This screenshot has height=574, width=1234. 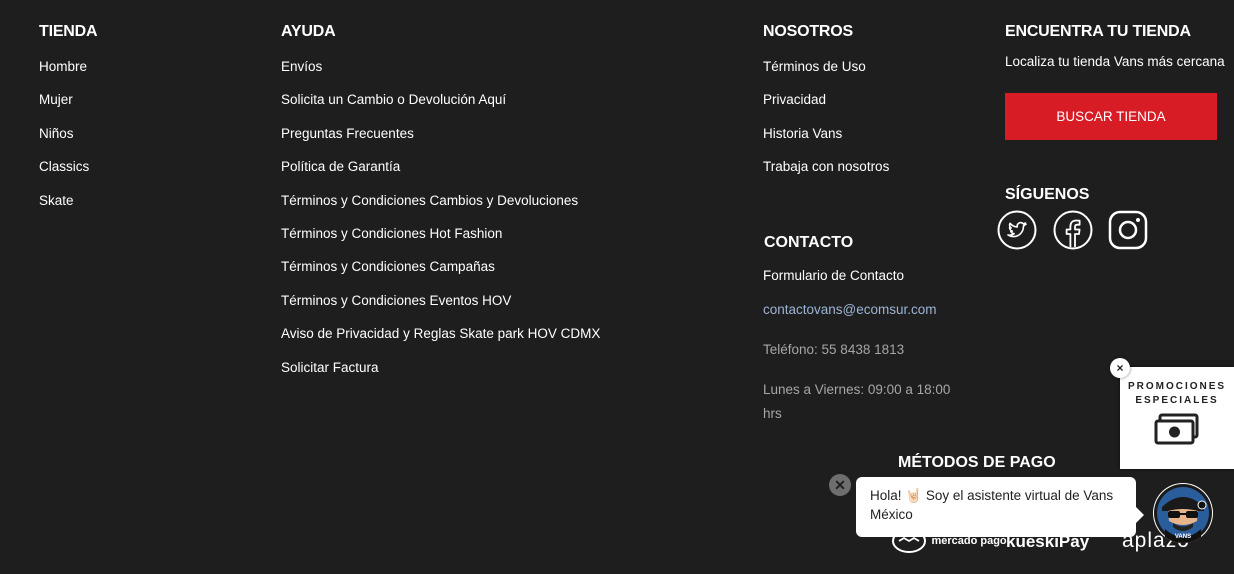 What do you see at coordinates (857, 389) in the screenshot?
I see `contact-hours: Lunes a Viernes: 09:00 a 18:00` at bounding box center [857, 389].